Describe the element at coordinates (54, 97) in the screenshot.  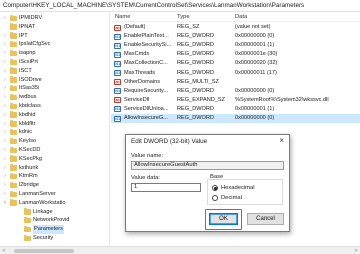
I see `tree-item: › iwdbus` at that location.